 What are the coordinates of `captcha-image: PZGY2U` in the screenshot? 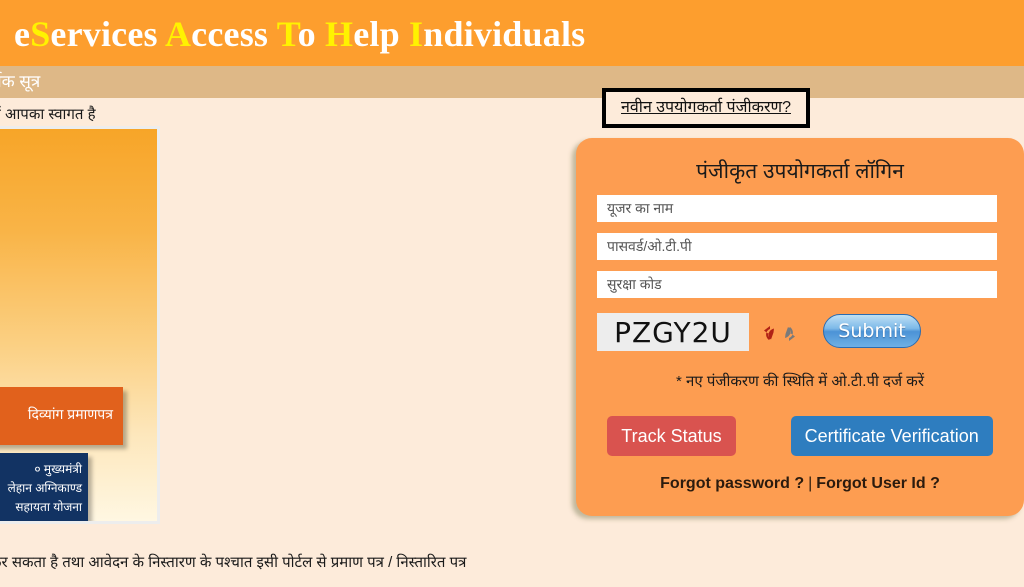 It's located at (673, 332).